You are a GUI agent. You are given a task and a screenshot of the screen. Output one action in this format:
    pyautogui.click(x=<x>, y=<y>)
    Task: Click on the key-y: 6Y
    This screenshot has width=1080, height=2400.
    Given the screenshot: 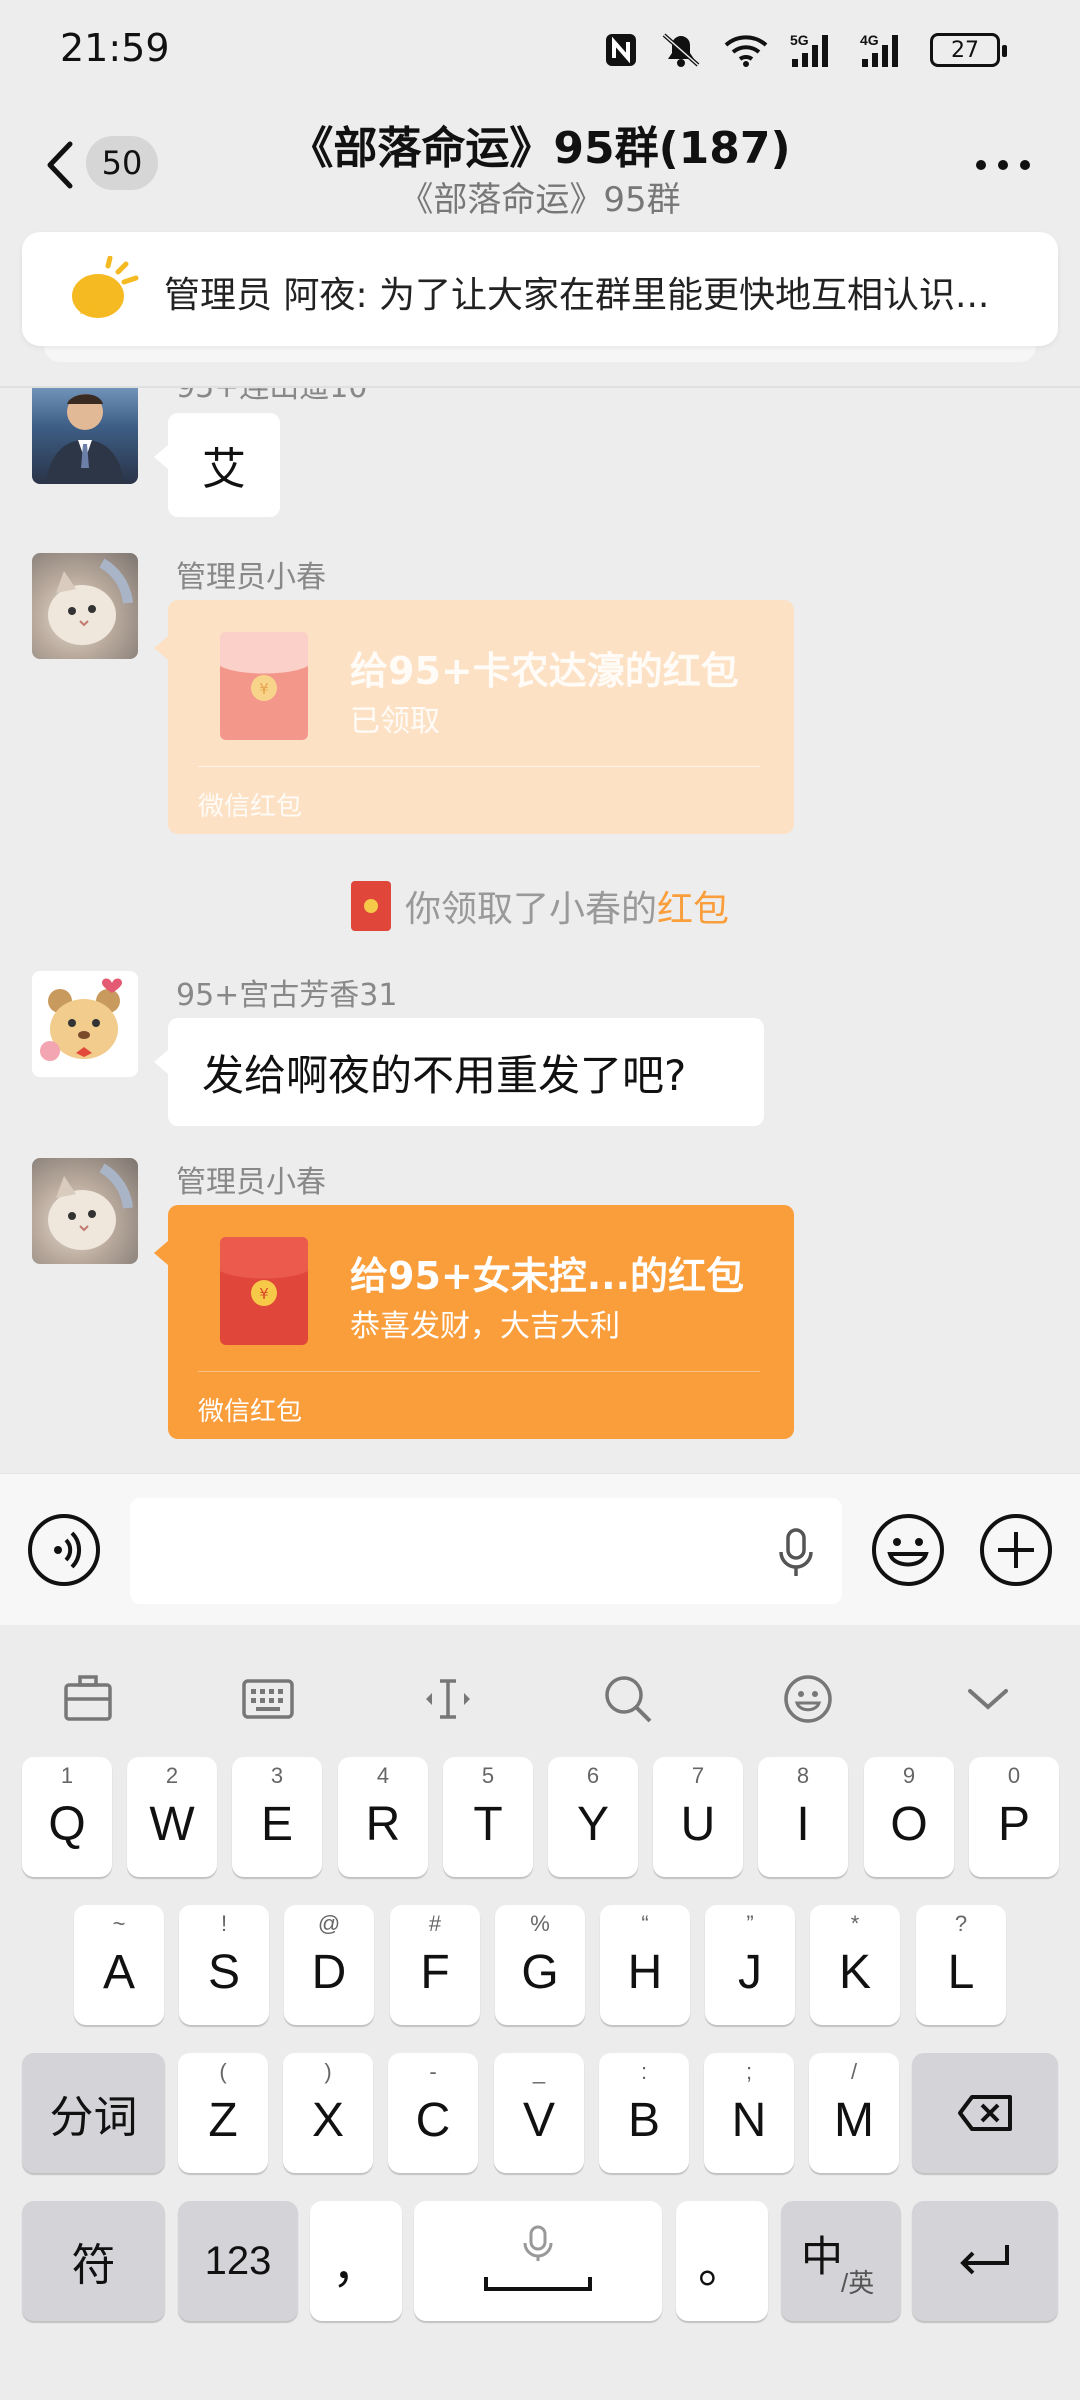 What is the action you would take?
    pyautogui.click(x=593, y=1817)
    